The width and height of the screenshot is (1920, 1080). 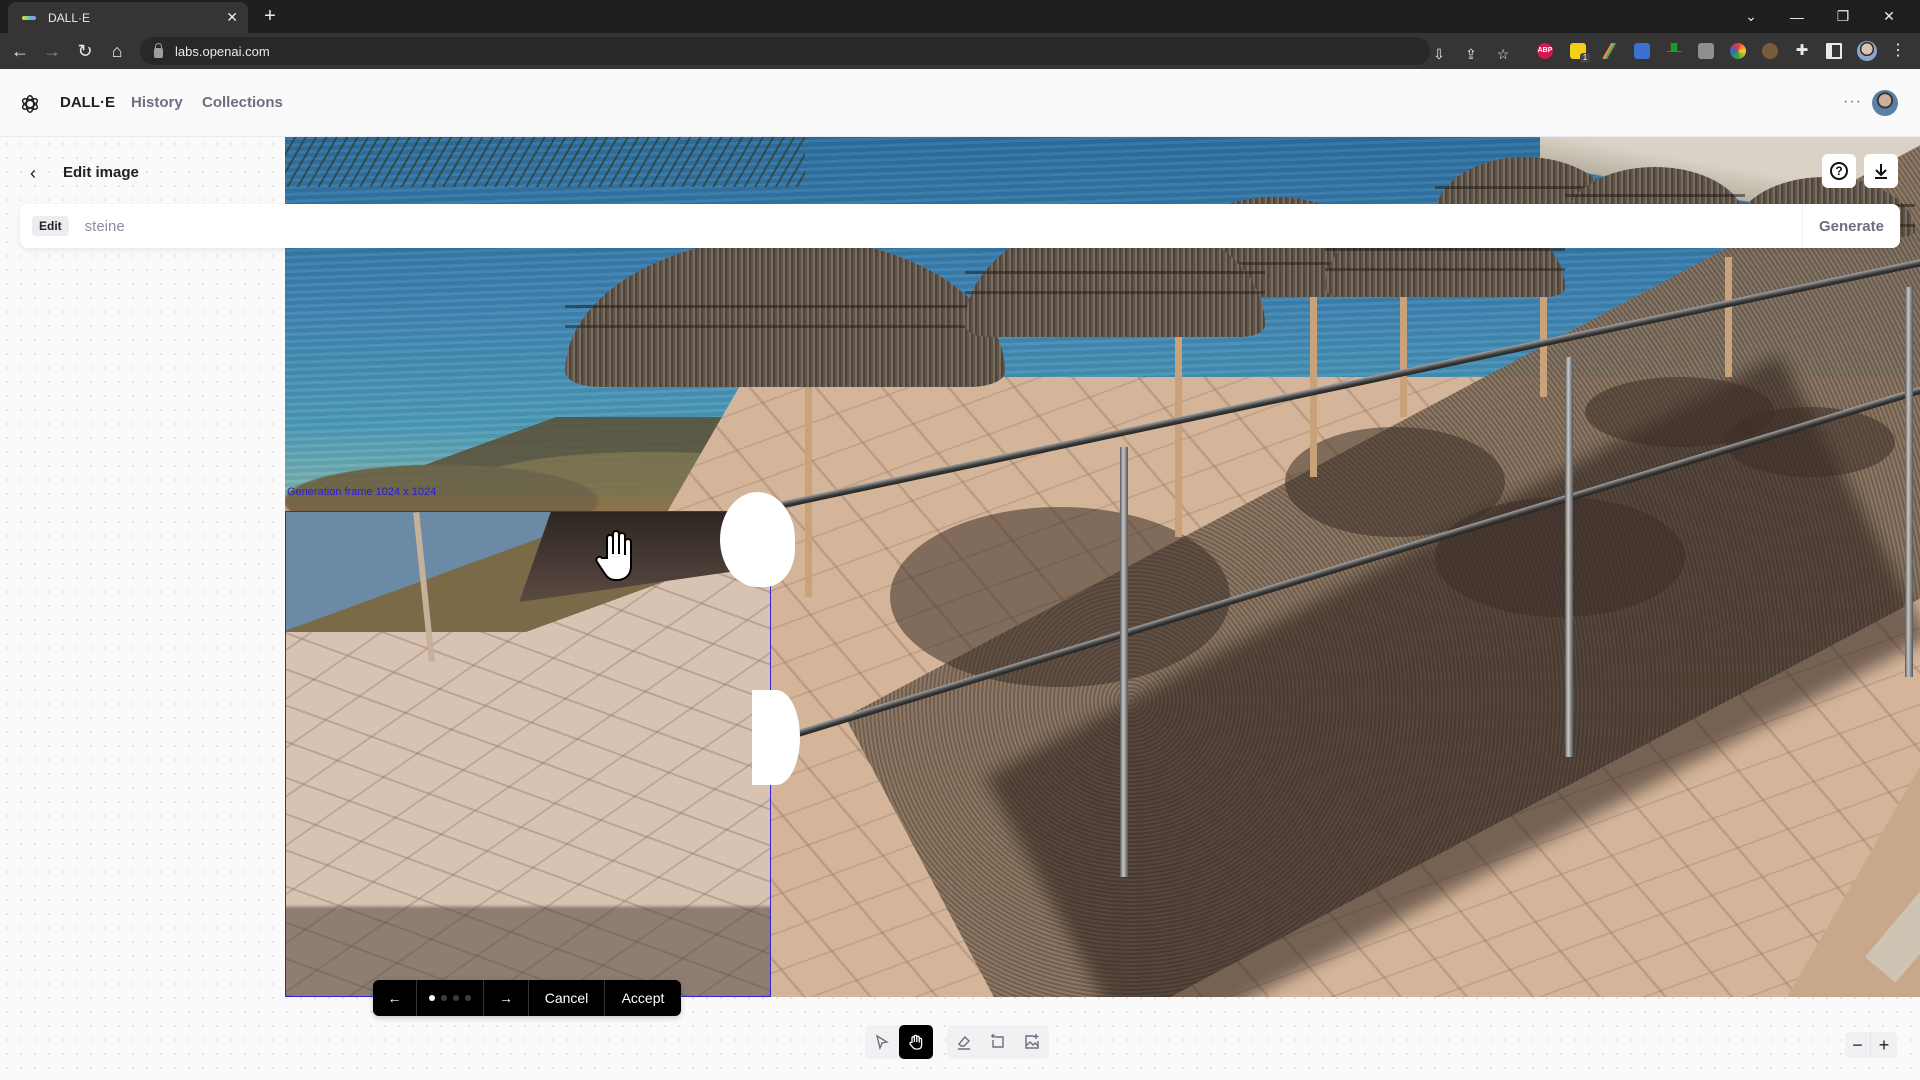 What do you see at coordinates (270, 17) in the screenshot?
I see `new-tab-button: +` at bounding box center [270, 17].